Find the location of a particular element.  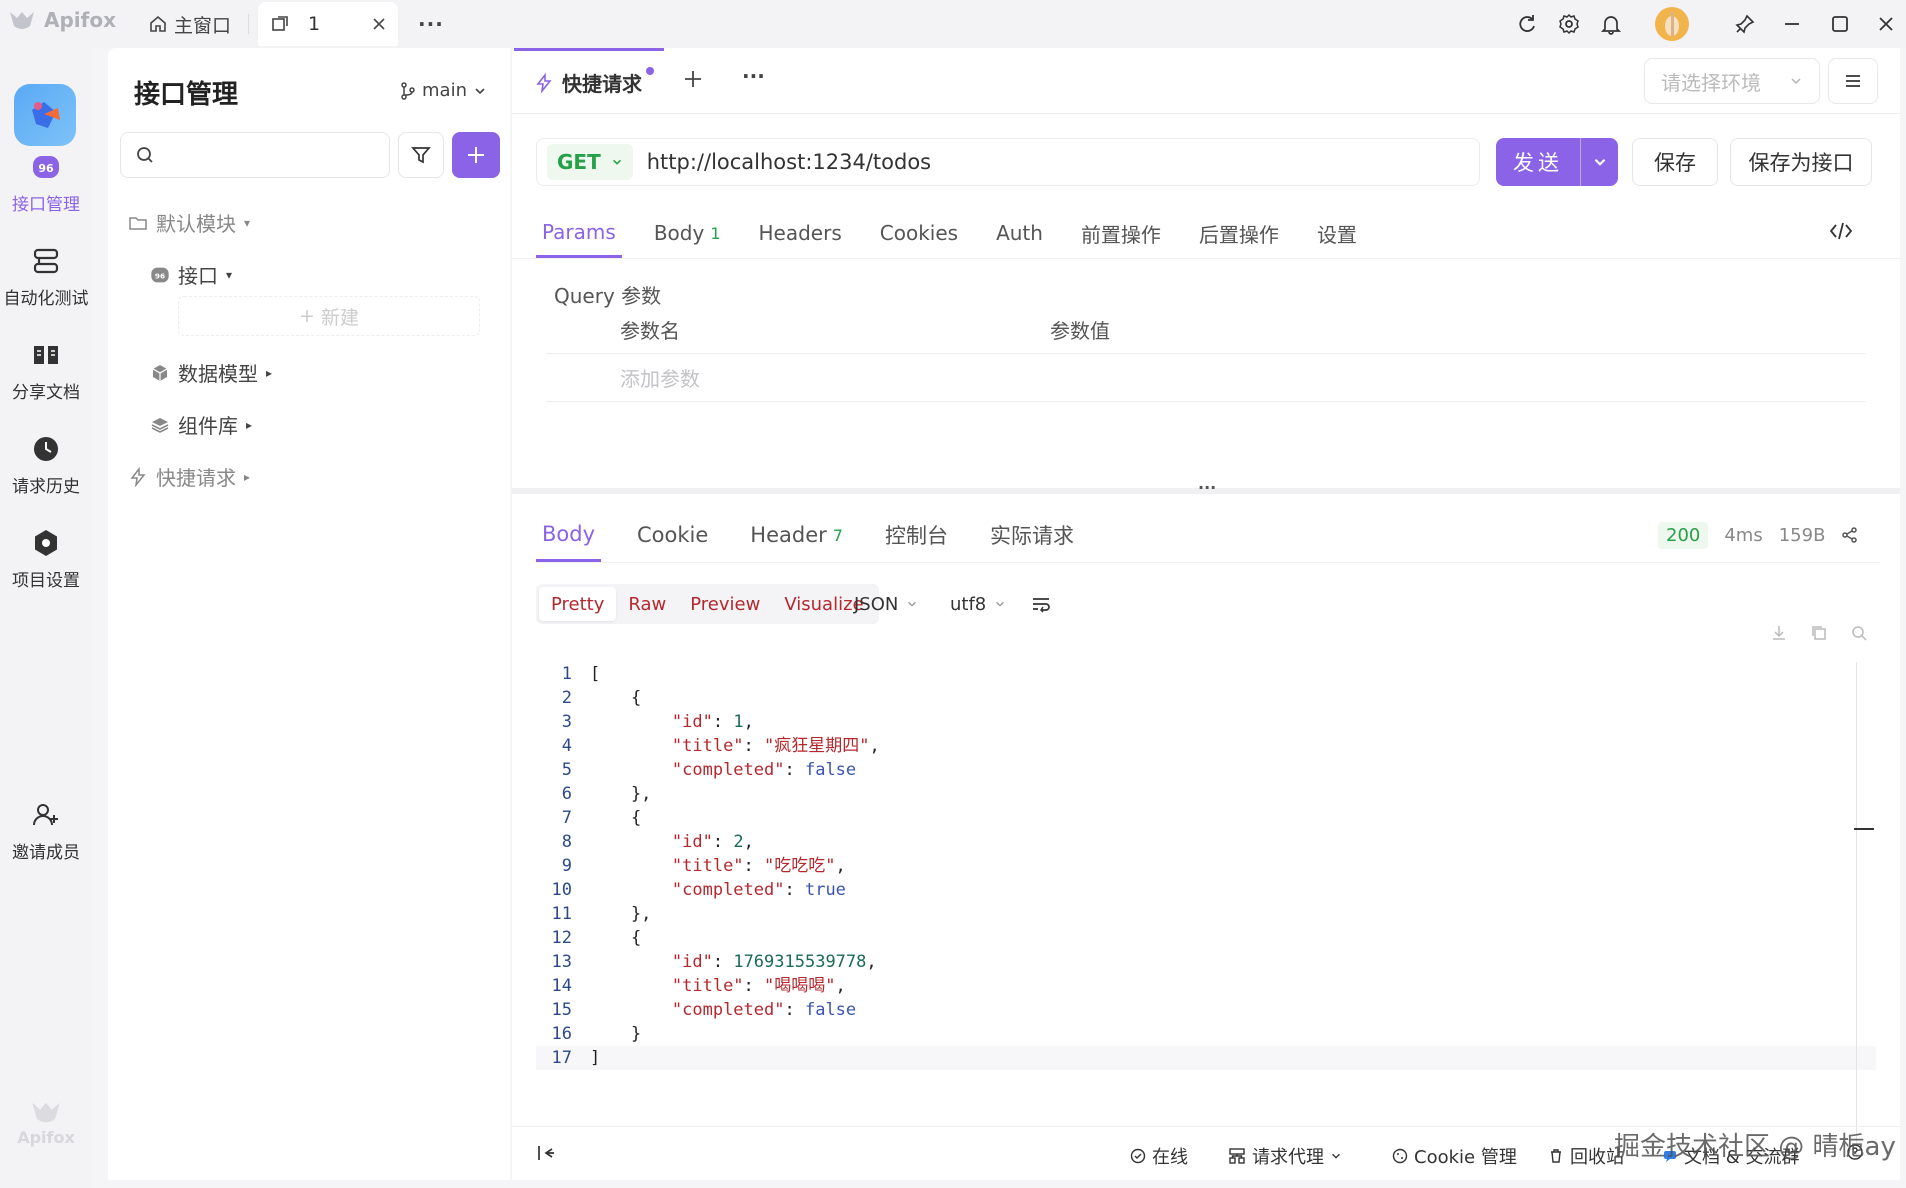

rail-item-invite: 邀请成员 is located at coordinates (46, 831).